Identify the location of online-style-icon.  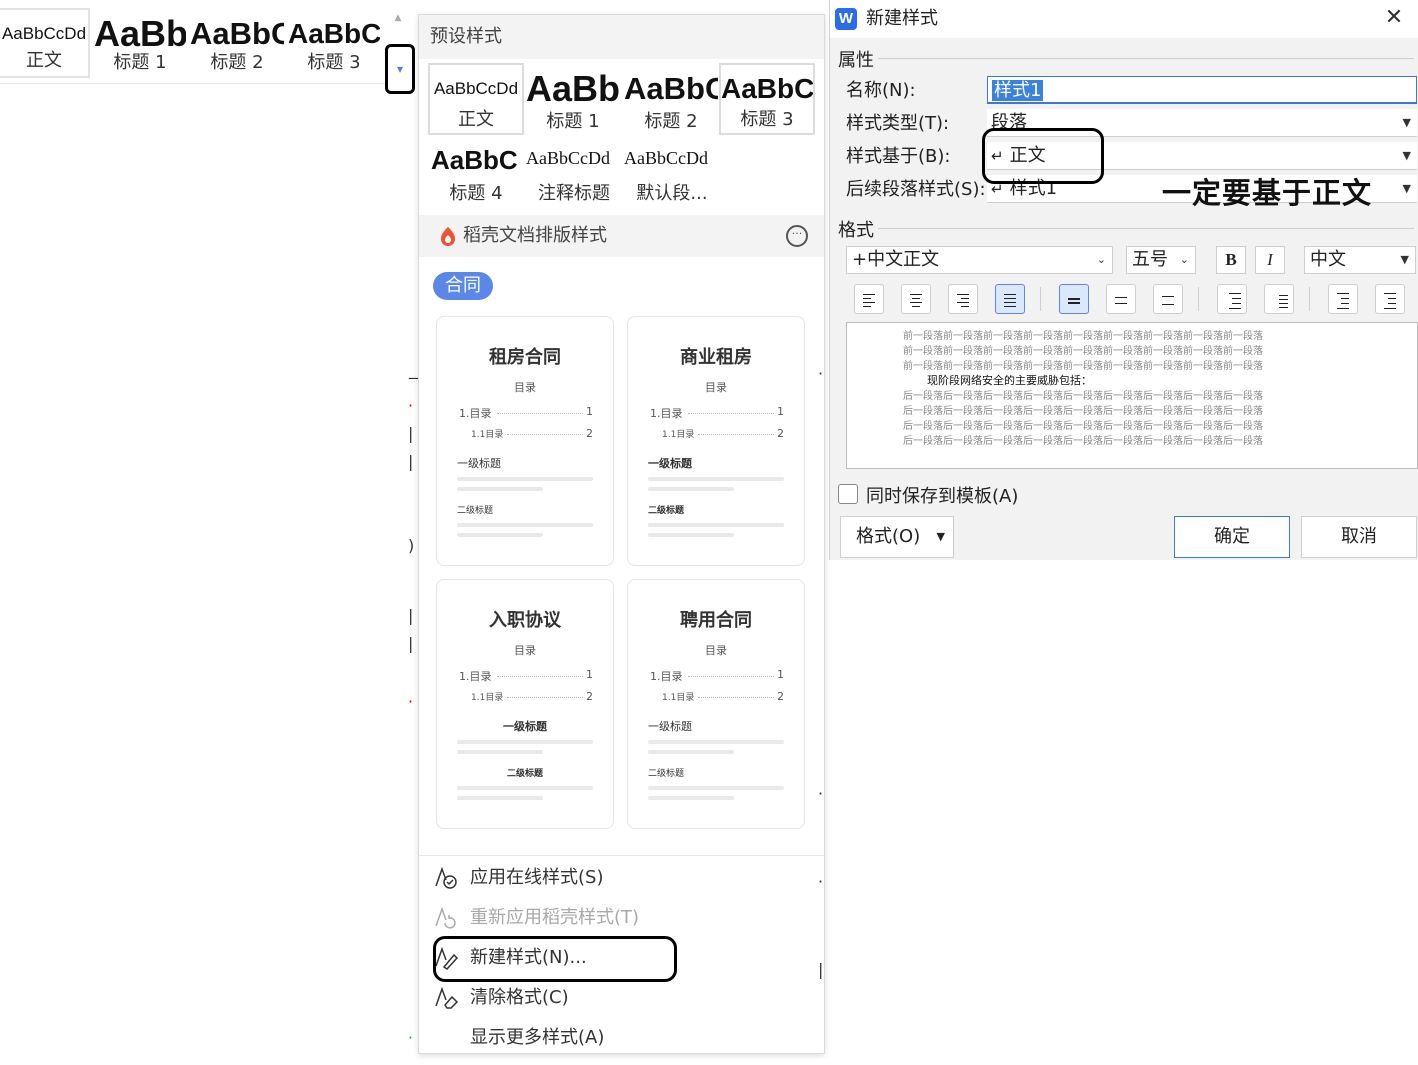
(446, 877).